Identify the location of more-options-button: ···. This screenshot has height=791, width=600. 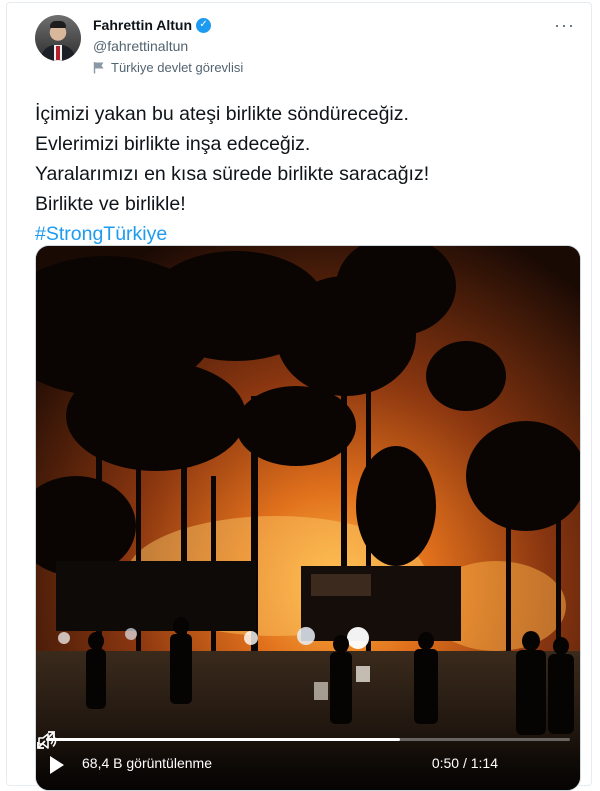
(564, 25).